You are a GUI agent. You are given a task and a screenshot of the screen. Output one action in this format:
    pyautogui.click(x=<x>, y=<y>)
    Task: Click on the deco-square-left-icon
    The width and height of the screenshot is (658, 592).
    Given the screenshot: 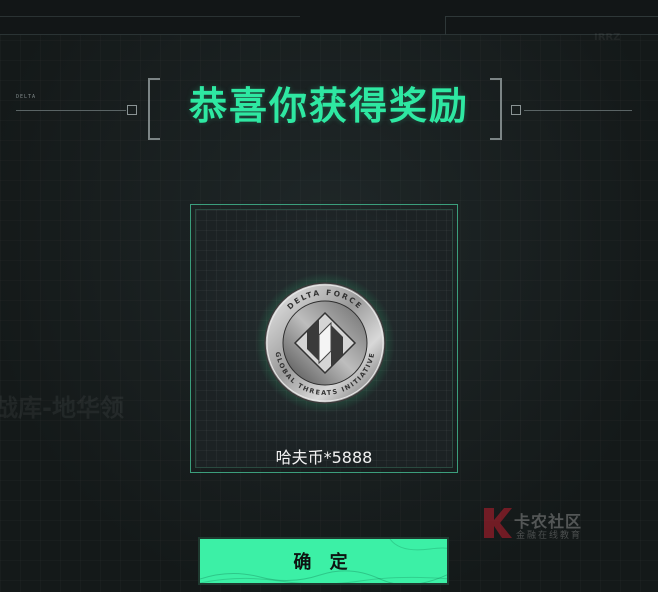 What is the action you would take?
    pyautogui.click(x=132, y=110)
    